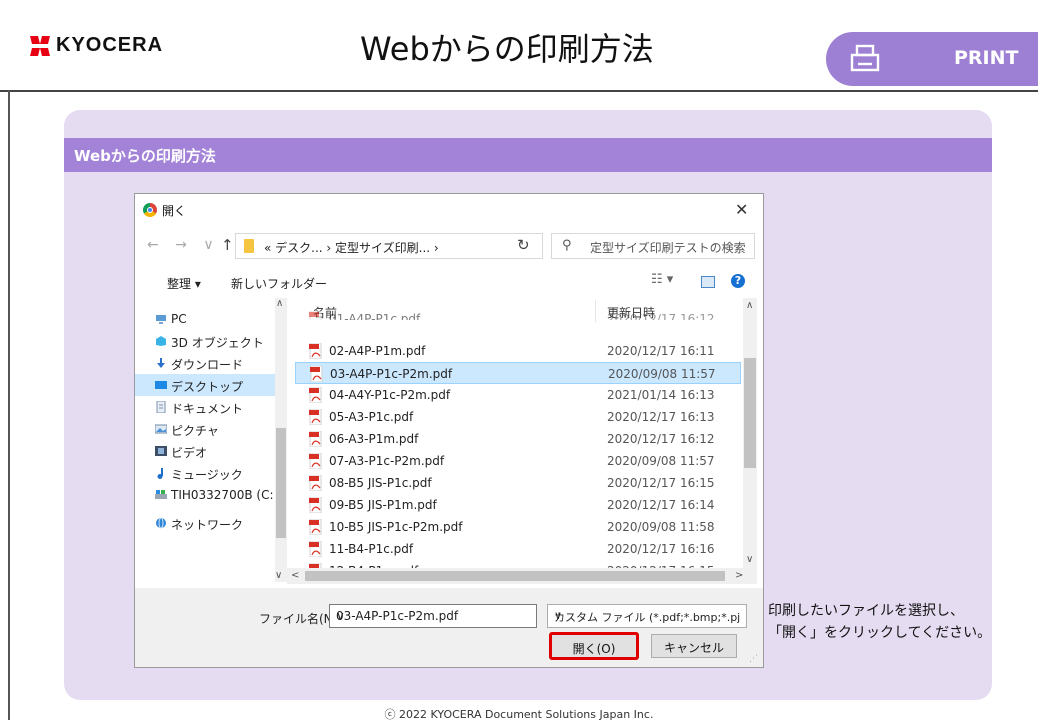 The height and width of the screenshot is (722, 1038). I want to click on cancel-button: キャンセル, so click(694, 646).